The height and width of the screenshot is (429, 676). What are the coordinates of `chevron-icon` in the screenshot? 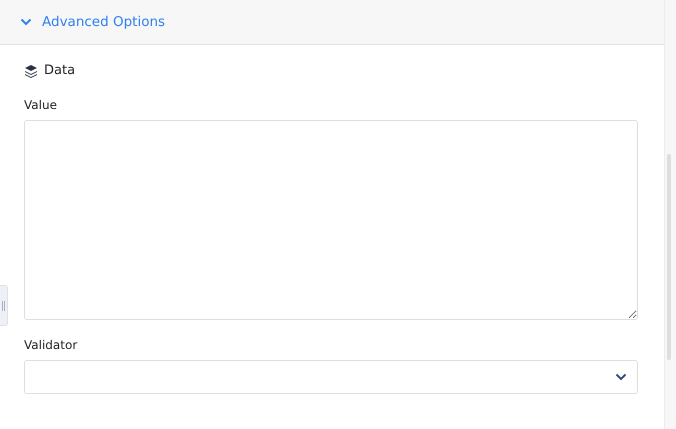 It's located at (26, 22).